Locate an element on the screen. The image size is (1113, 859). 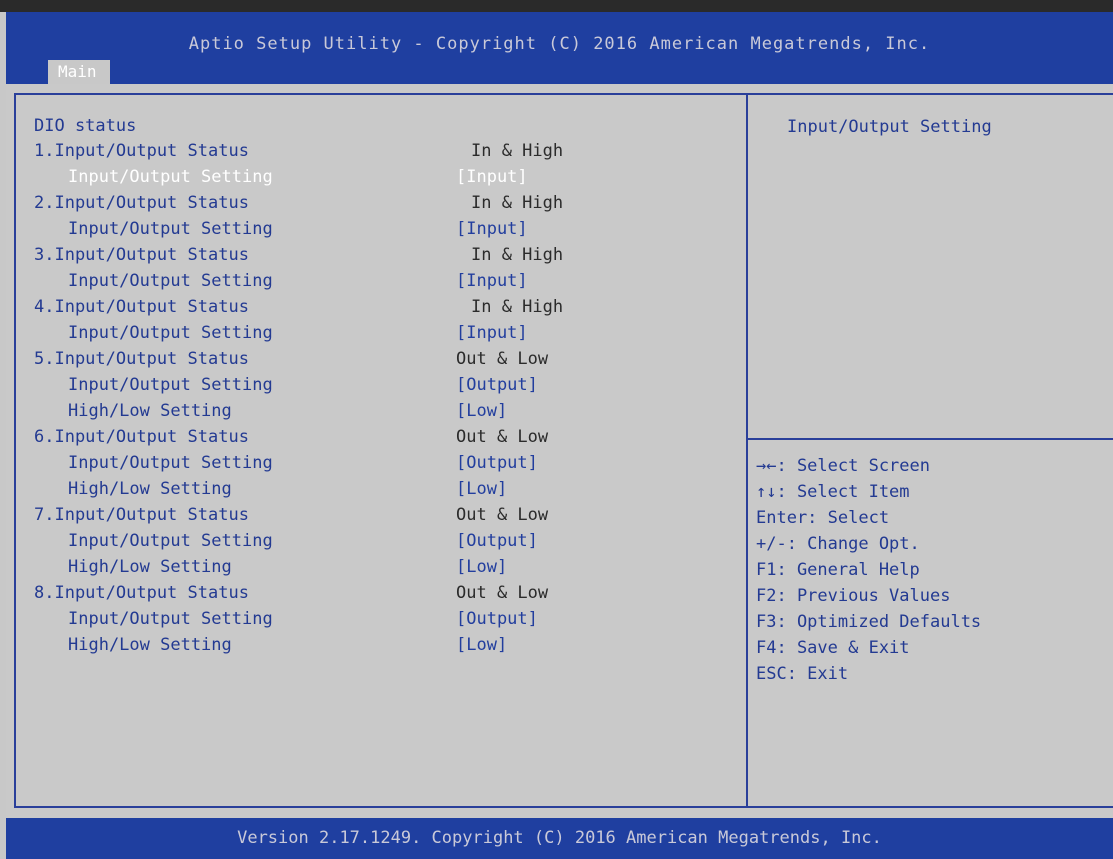
help-title: Input/Output Setting is located at coordinates (889, 127).